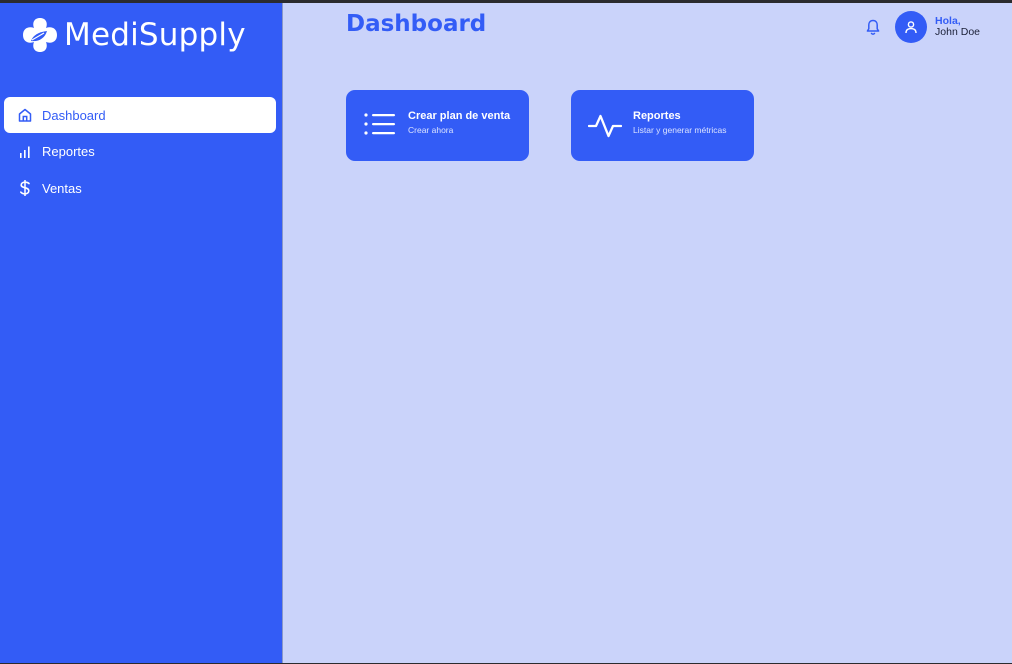 This screenshot has height=664, width=1012. I want to click on card-text: Reportes Listar y generar métricas, so click(689, 122).